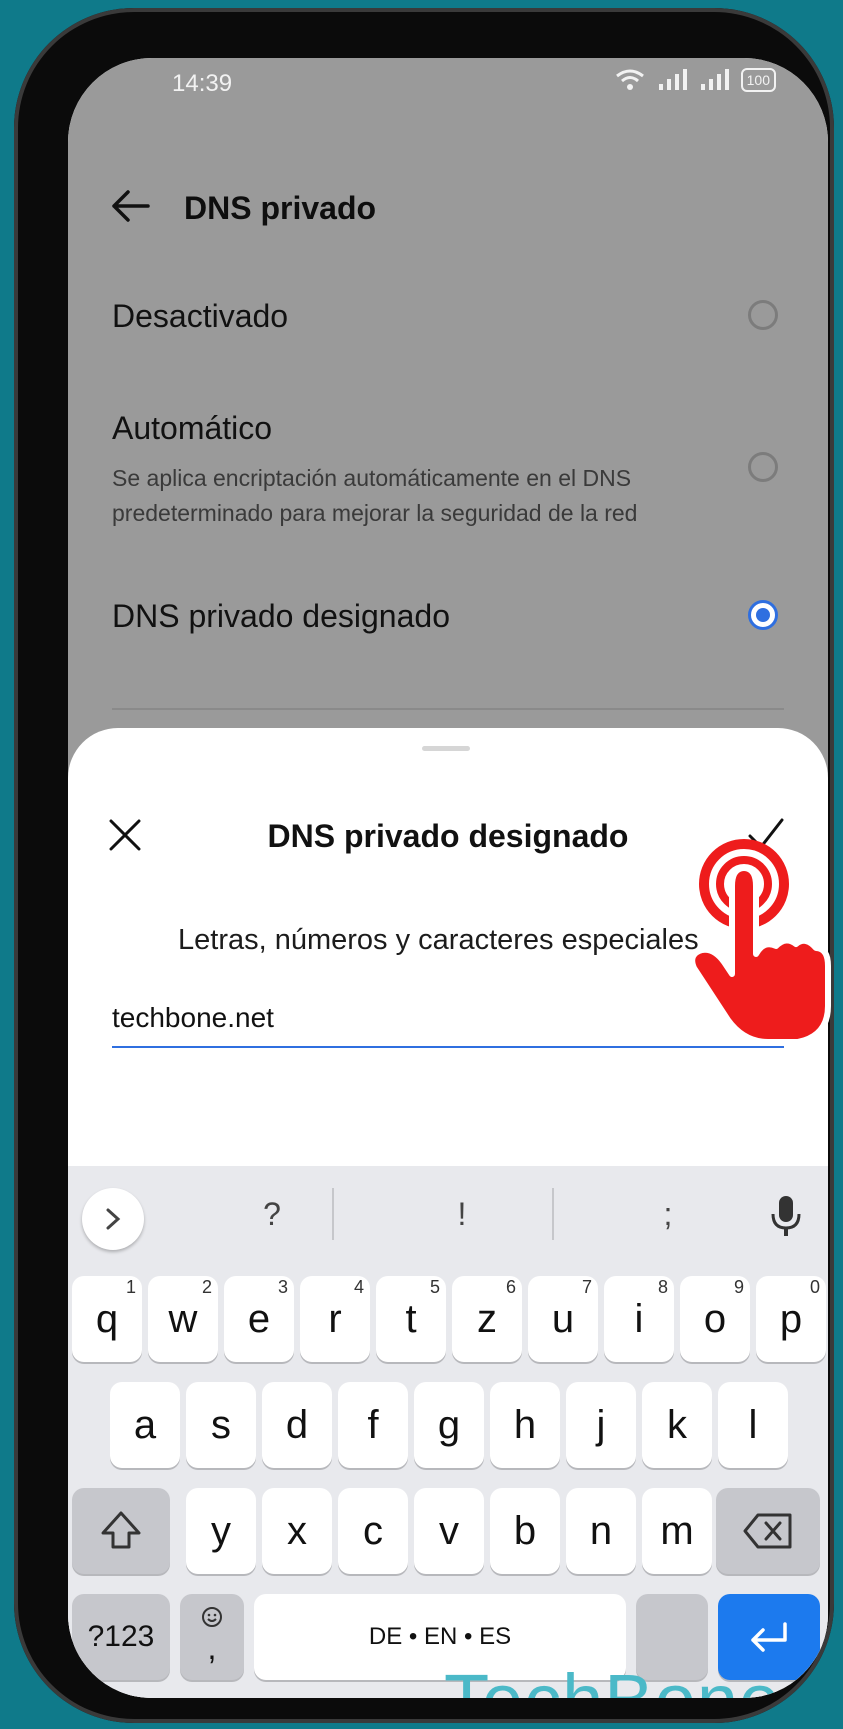 This screenshot has width=843, height=1729. What do you see at coordinates (448, 1019) in the screenshot?
I see `hostname-field: techbone.net` at bounding box center [448, 1019].